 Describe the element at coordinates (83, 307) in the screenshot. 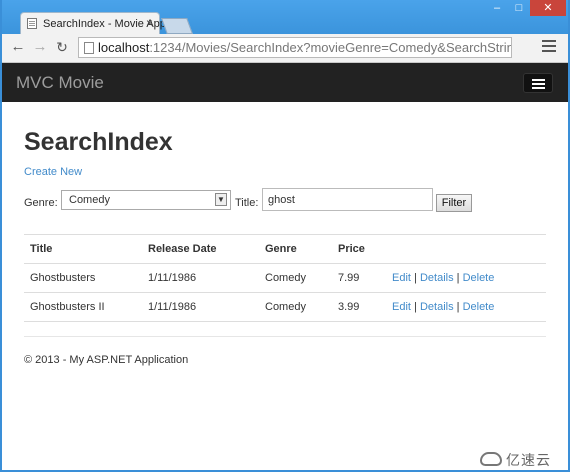

I see `cell-title: Ghostbusters II` at that location.